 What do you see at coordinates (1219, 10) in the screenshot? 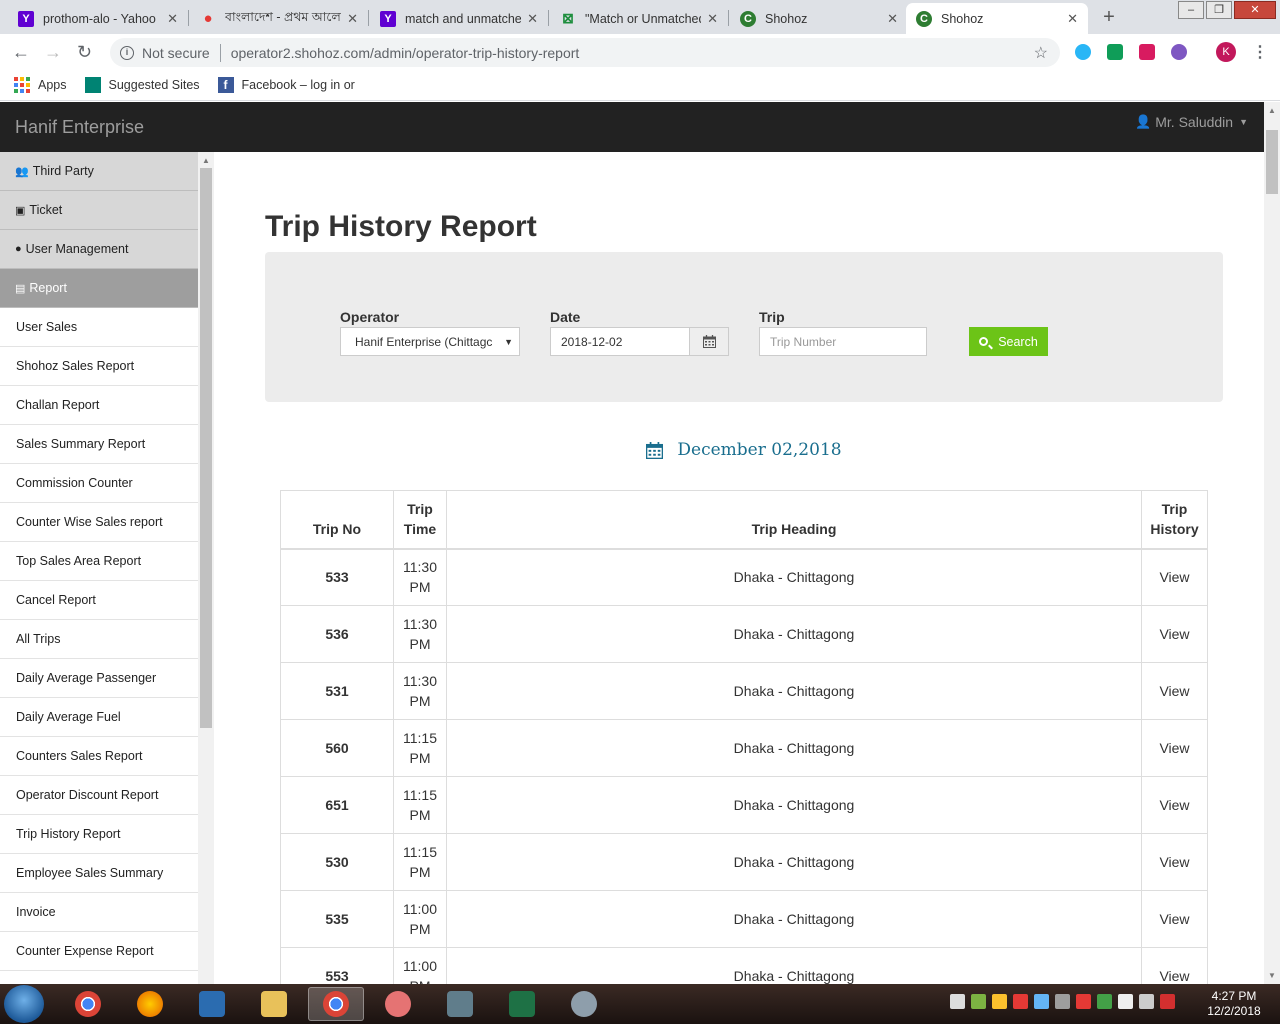
I see `maximize-button: ❐` at bounding box center [1219, 10].